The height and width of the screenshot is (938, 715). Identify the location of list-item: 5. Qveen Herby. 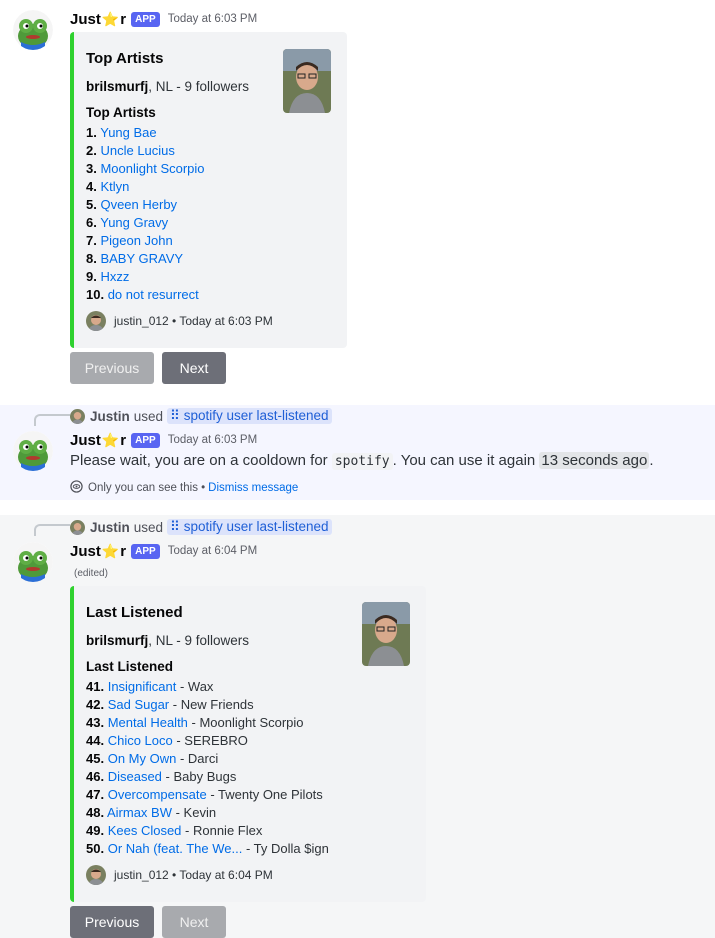
(132, 204).